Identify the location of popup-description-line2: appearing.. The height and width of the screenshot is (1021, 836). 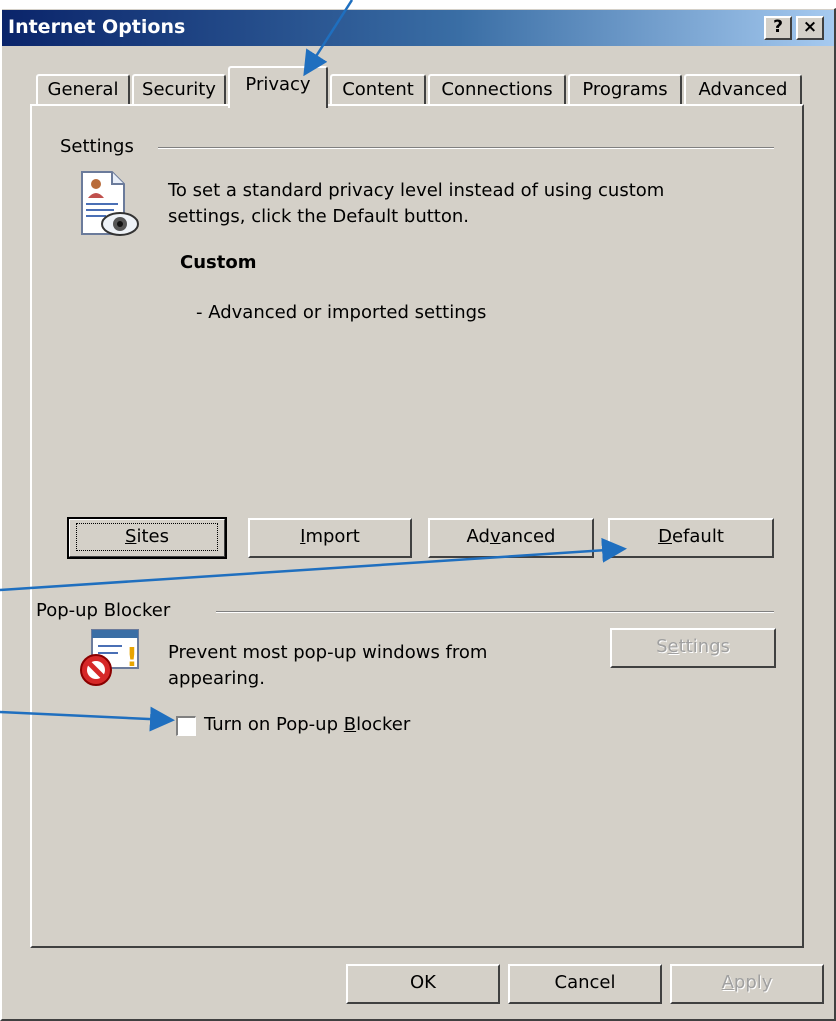
(216, 678).